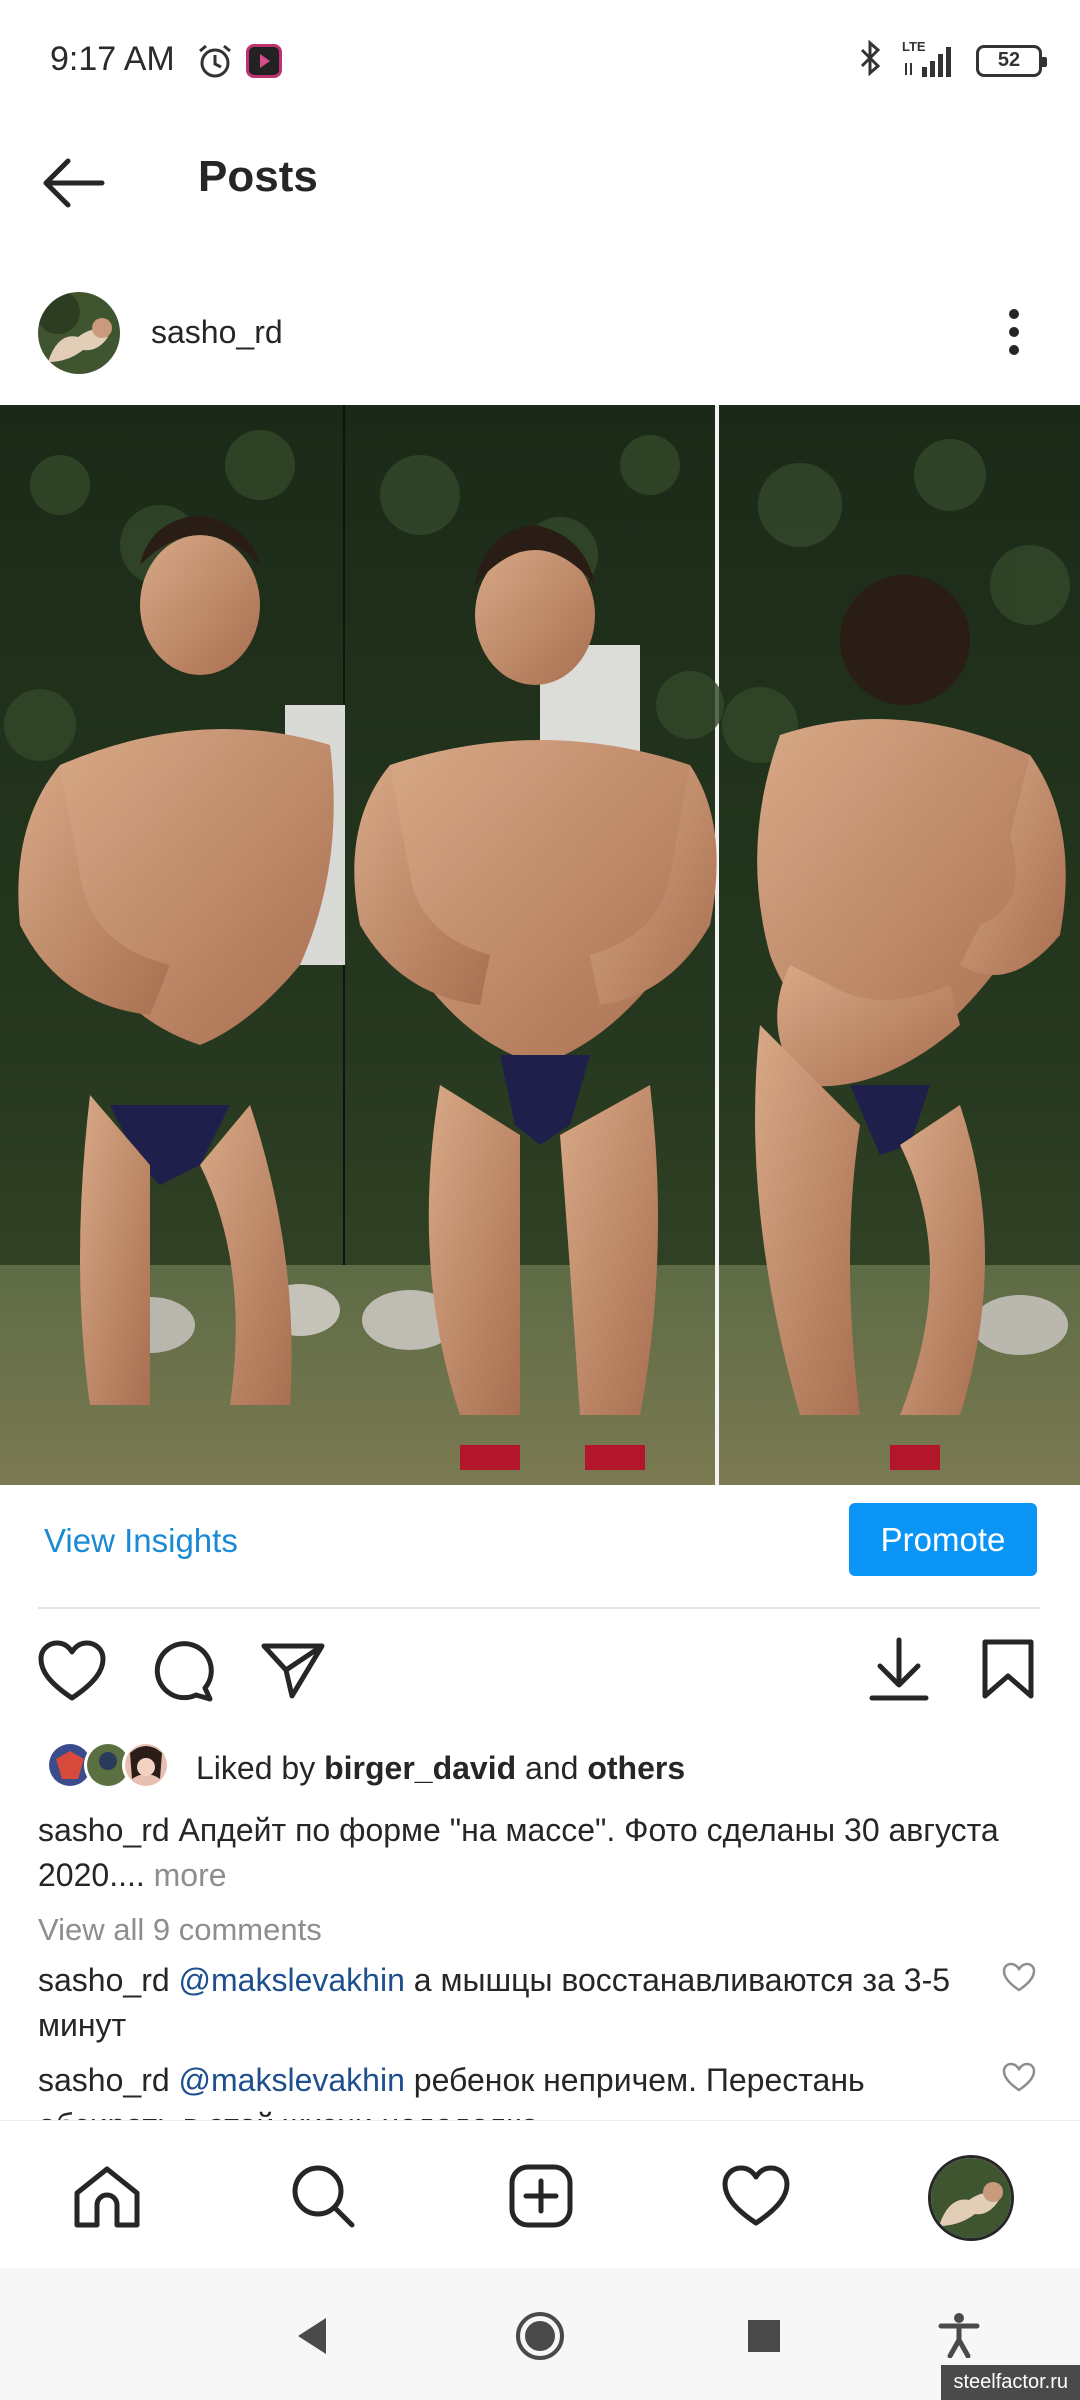 The width and height of the screenshot is (1080, 2400). Describe the element at coordinates (215, 63) in the screenshot. I see `alarm-icon` at that location.